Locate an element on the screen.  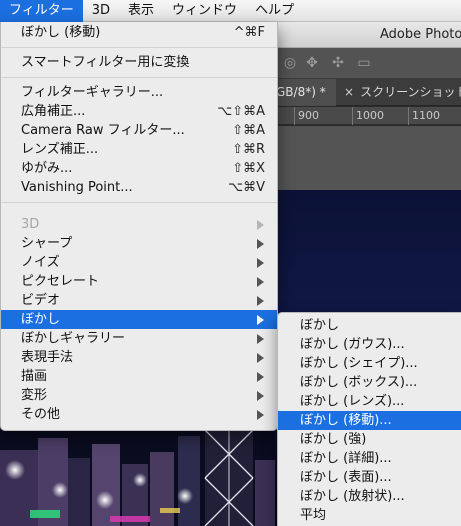
menu-item-distort: 変形 is located at coordinates (139, 395).